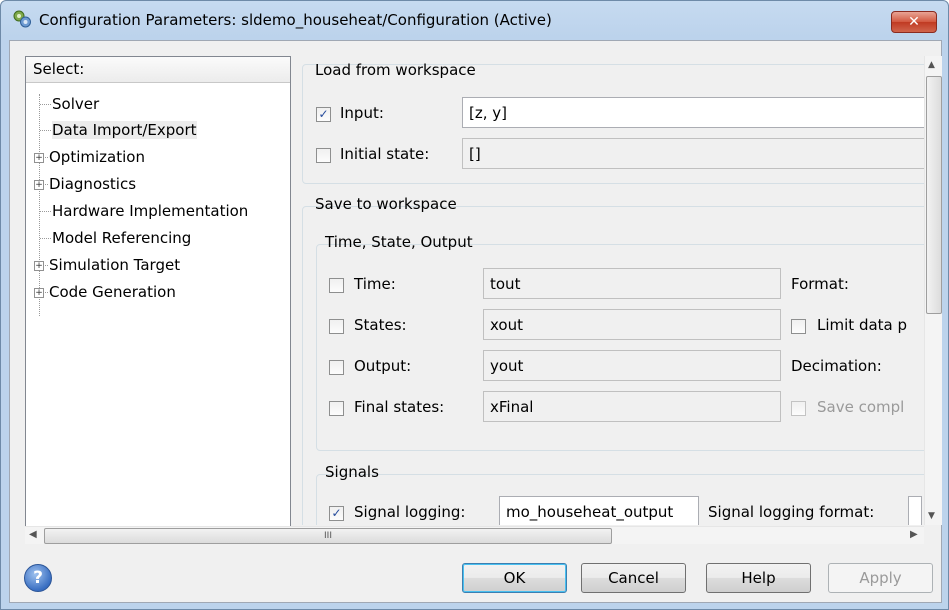 This screenshot has height=610, width=949. Describe the element at coordinates (336, 367) in the screenshot. I see `output-checkbox` at that location.